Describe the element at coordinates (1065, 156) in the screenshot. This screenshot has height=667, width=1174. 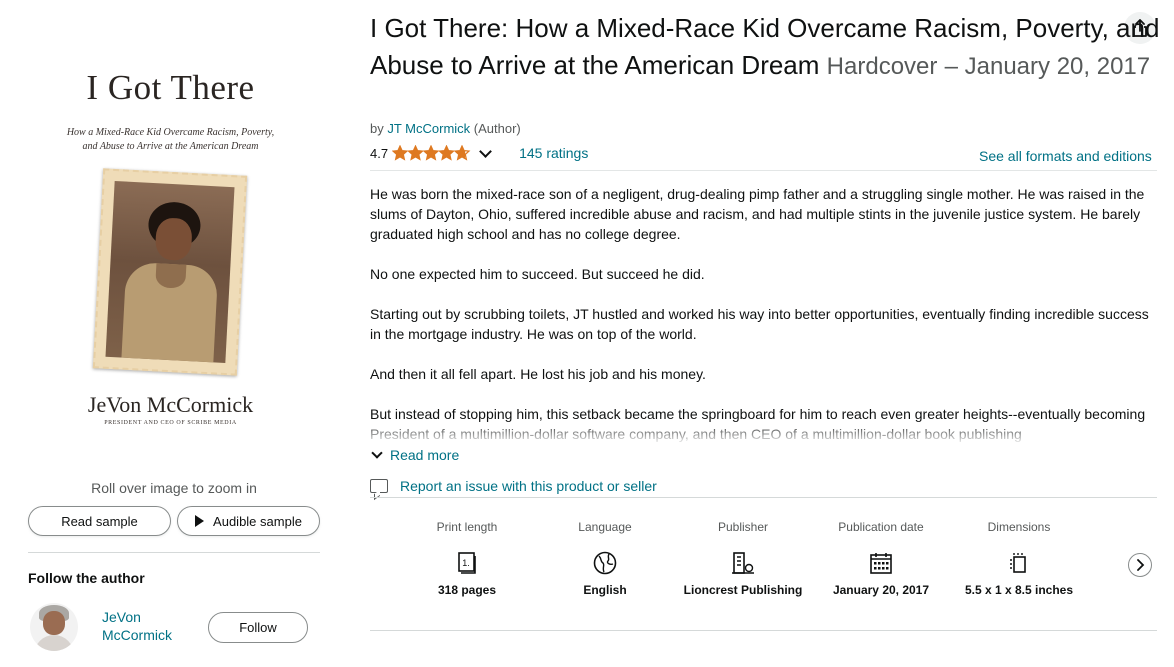
I see `see-all-formats-link: See all formats and editions` at that location.